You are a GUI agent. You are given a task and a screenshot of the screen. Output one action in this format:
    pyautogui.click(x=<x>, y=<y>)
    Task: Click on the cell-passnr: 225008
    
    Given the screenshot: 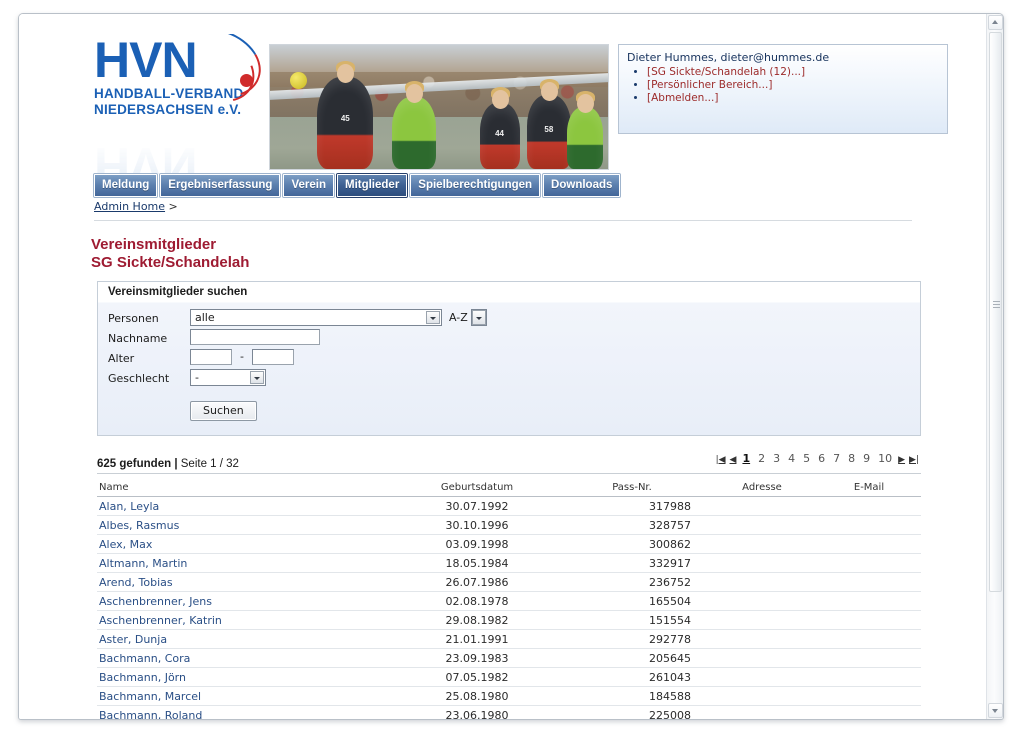 What is the action you would take?
    pyautogui.click(x=632, y=712)
    